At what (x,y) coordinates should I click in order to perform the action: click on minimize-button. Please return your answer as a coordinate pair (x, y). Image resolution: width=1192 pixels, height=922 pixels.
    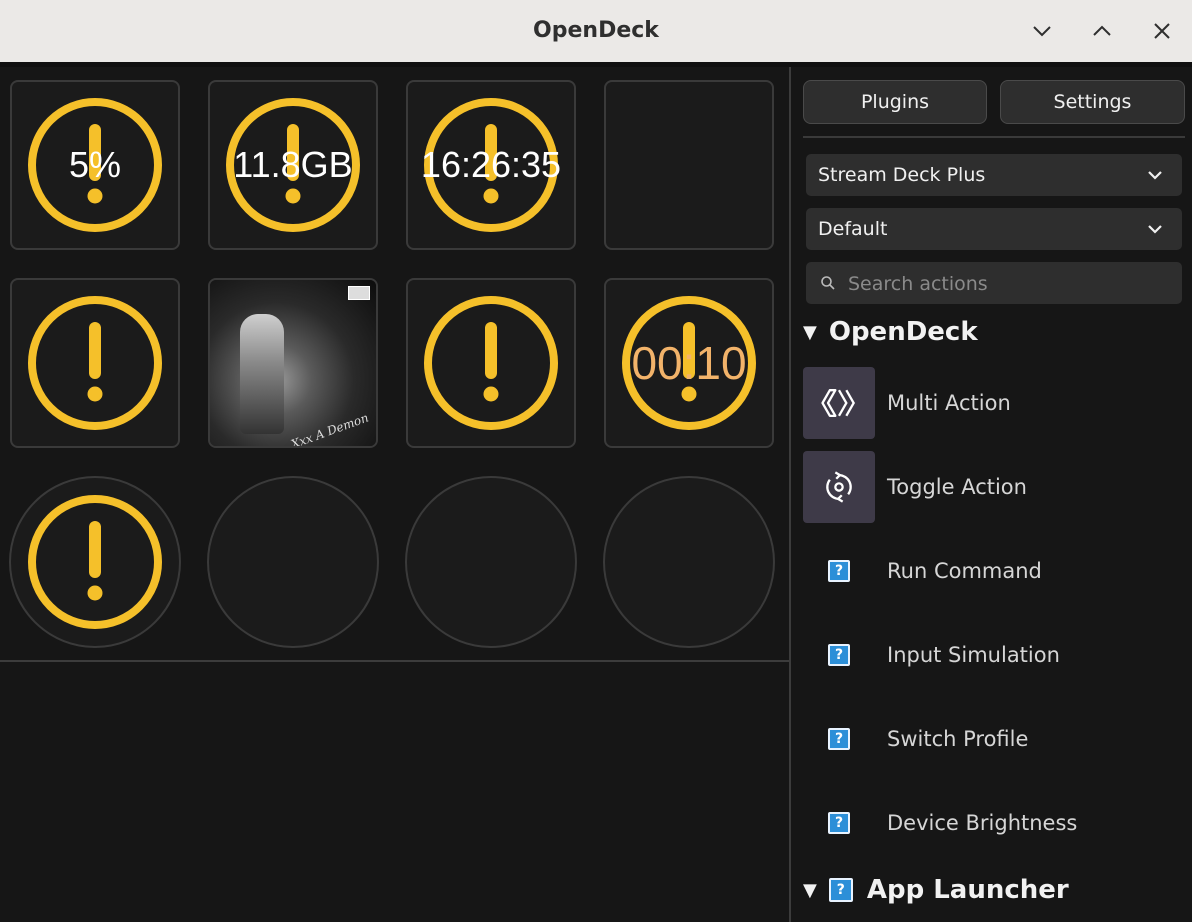
    Looking at the image, I should click on (1042, 31).